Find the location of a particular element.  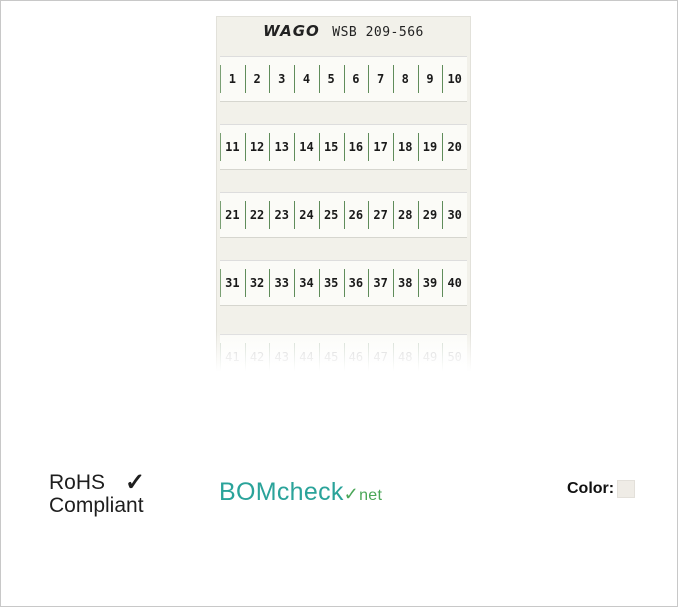

marker-cell: 19 is located at coordinates (430, 147).